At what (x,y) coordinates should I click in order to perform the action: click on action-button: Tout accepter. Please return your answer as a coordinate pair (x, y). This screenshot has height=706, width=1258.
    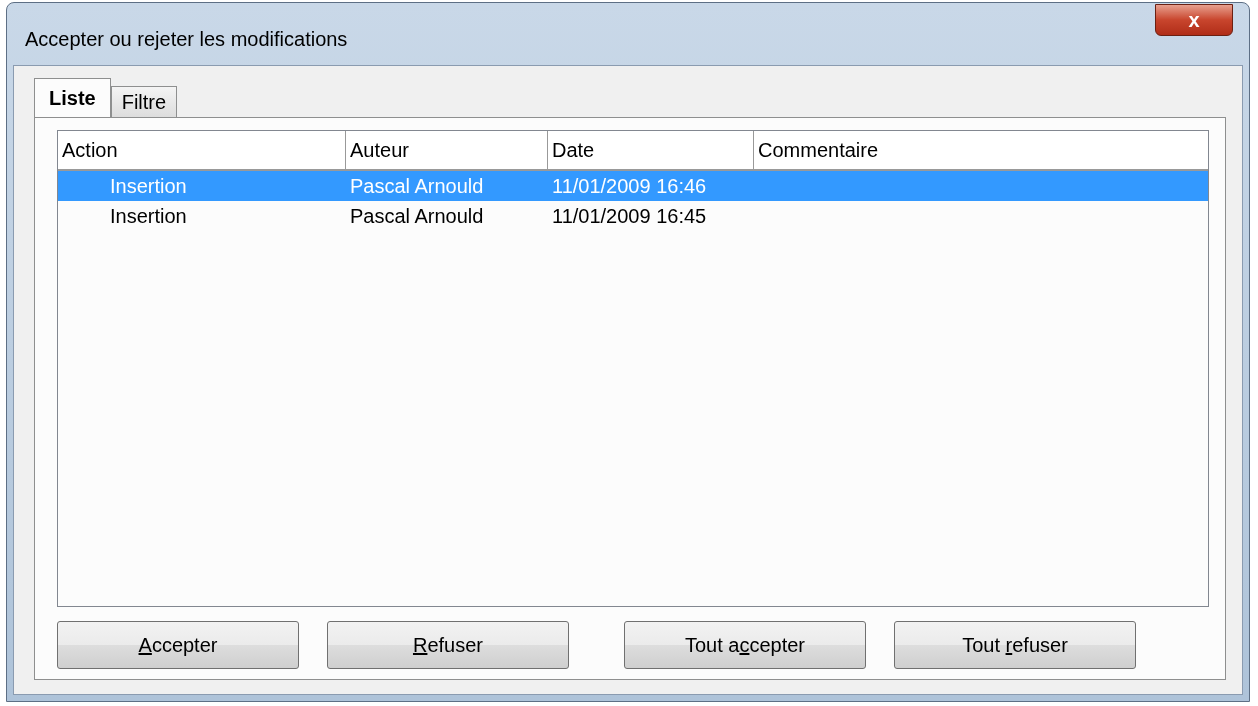
    Looking at the image, I should click on (745, 645).